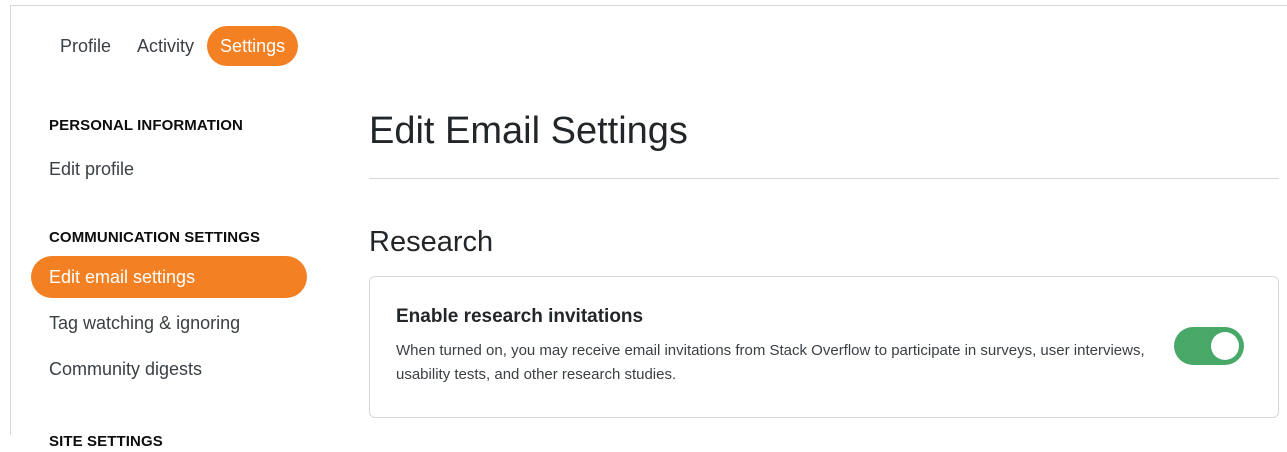 The image size is (1287, 452). Describe the element at coordinates (431, 242) in the screenshot. I see `section-title-research: Research` at that location.